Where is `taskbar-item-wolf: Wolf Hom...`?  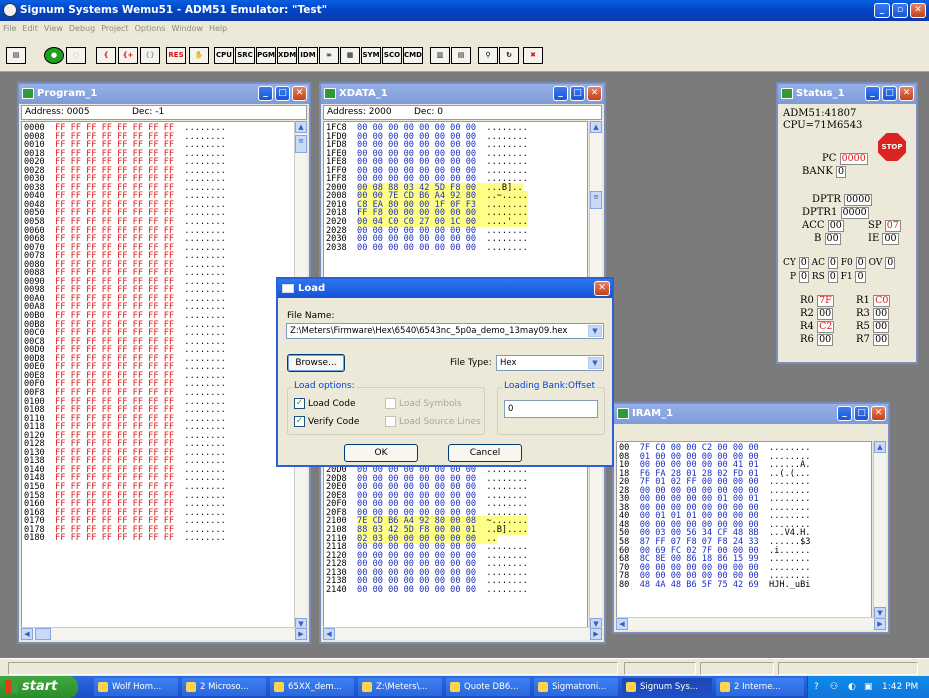 taskbar-item-wolf: Wolf Hom... is located at coordinates (136, 687).